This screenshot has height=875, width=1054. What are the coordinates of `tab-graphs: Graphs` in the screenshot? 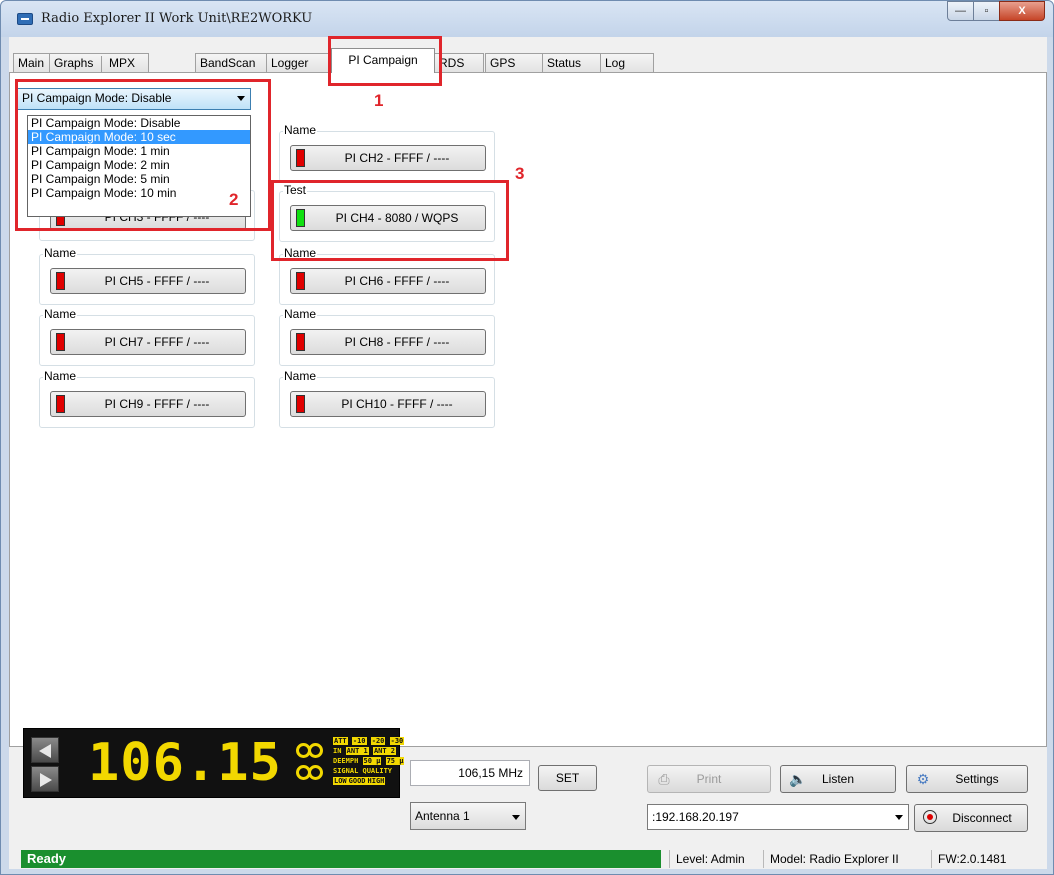 It's located at (73, 63).